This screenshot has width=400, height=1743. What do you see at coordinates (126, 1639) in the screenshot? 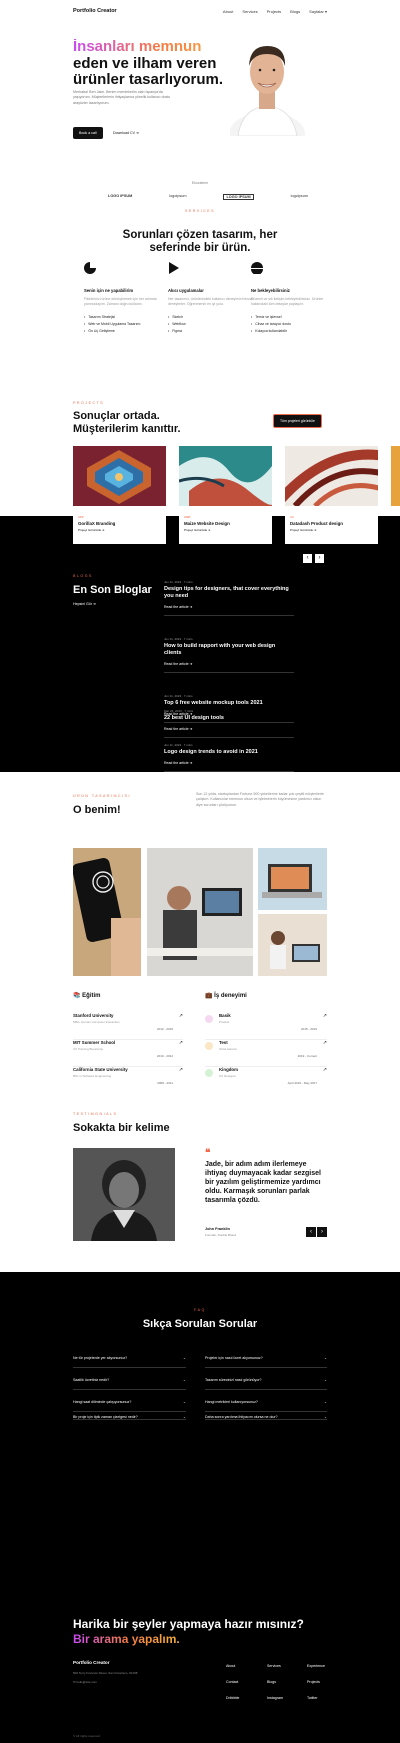
I see `cta-line2: Bir arama yapalım.` at bounding box center [126, 1639].